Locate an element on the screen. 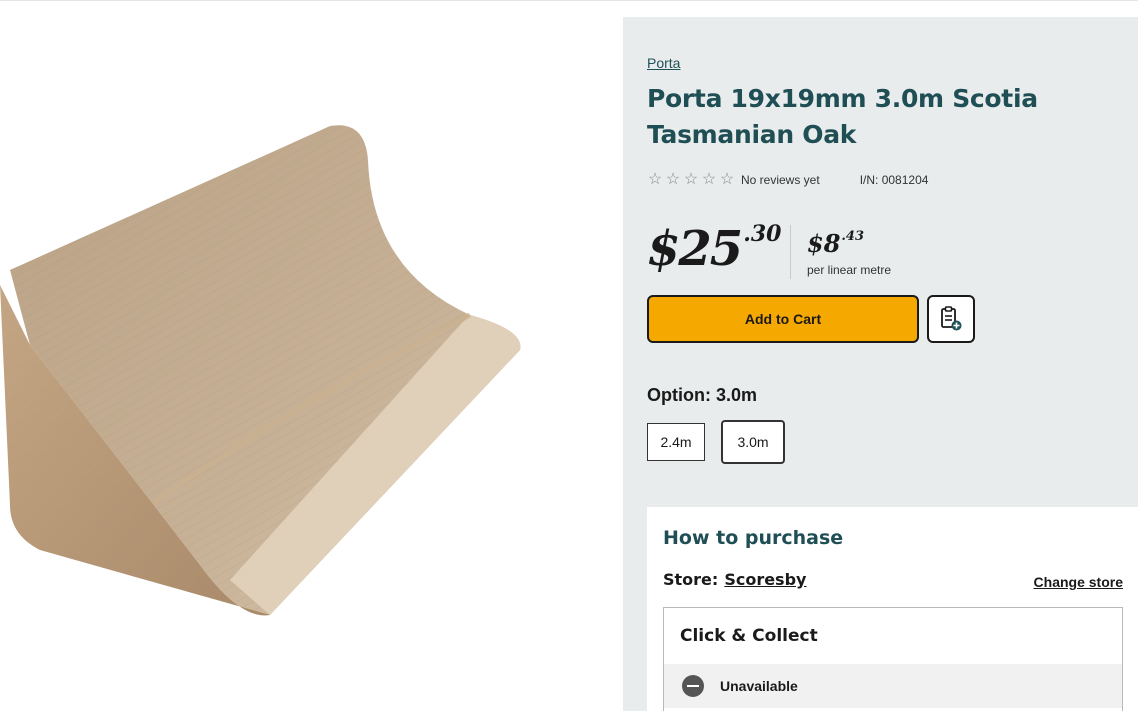  price-cents: .30 is located at coordinates (762, 234).